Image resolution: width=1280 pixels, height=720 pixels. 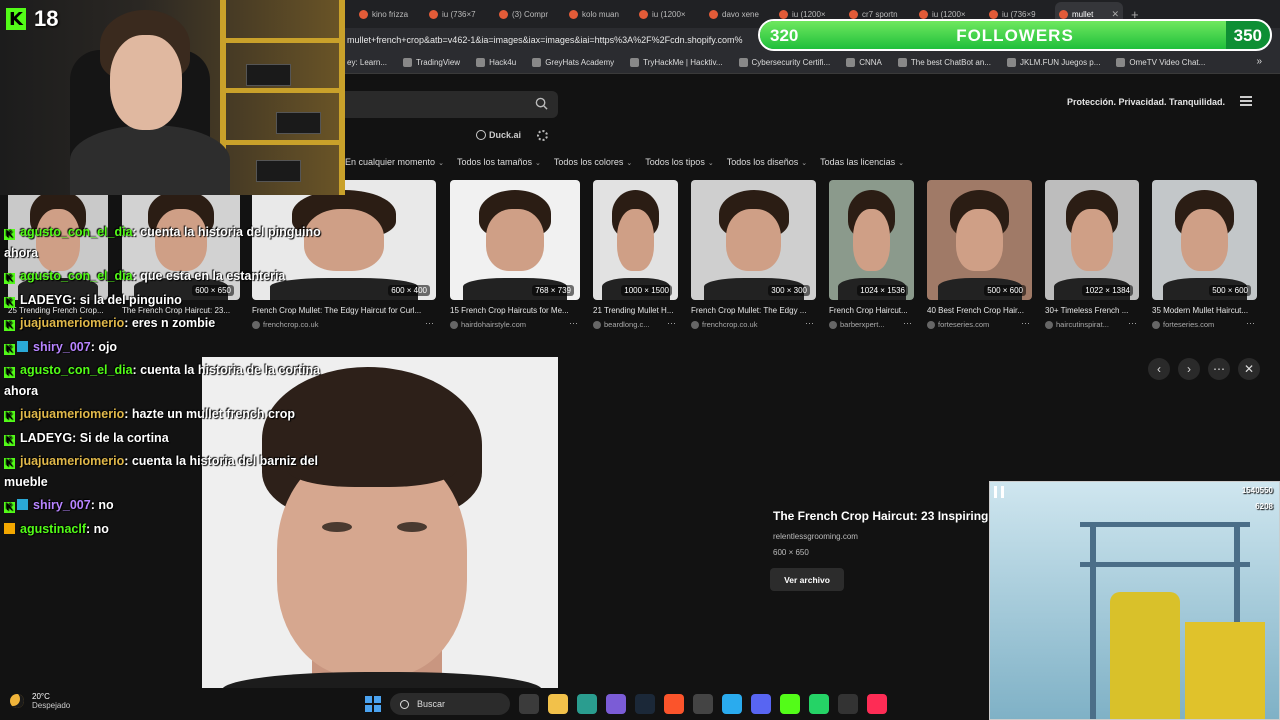 I want to click on filter-dropdown: En cualquier momento ⌄, so click(x=394, y=162).